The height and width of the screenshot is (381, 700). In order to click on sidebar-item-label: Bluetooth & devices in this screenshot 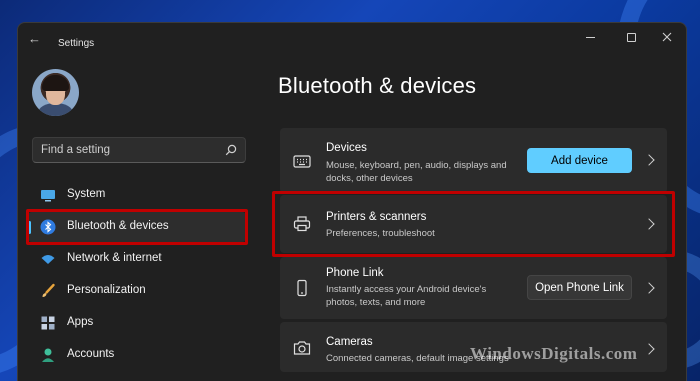, I will do `click(118, 226)`.